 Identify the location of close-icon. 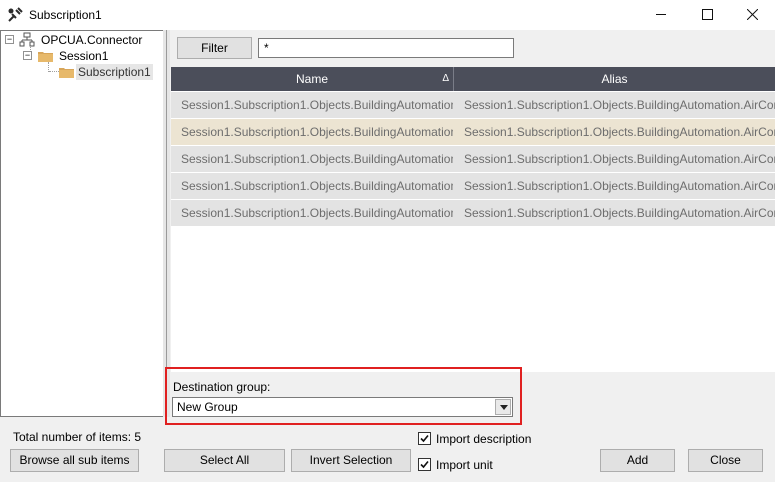
(752, 14).